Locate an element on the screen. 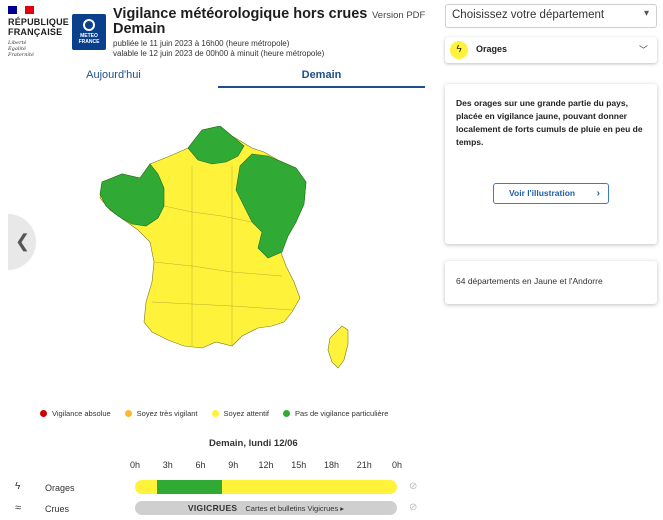 The width and height of the screenshot is (663, 520). timeline-tick: 3h is located at coordinates (167, 465).